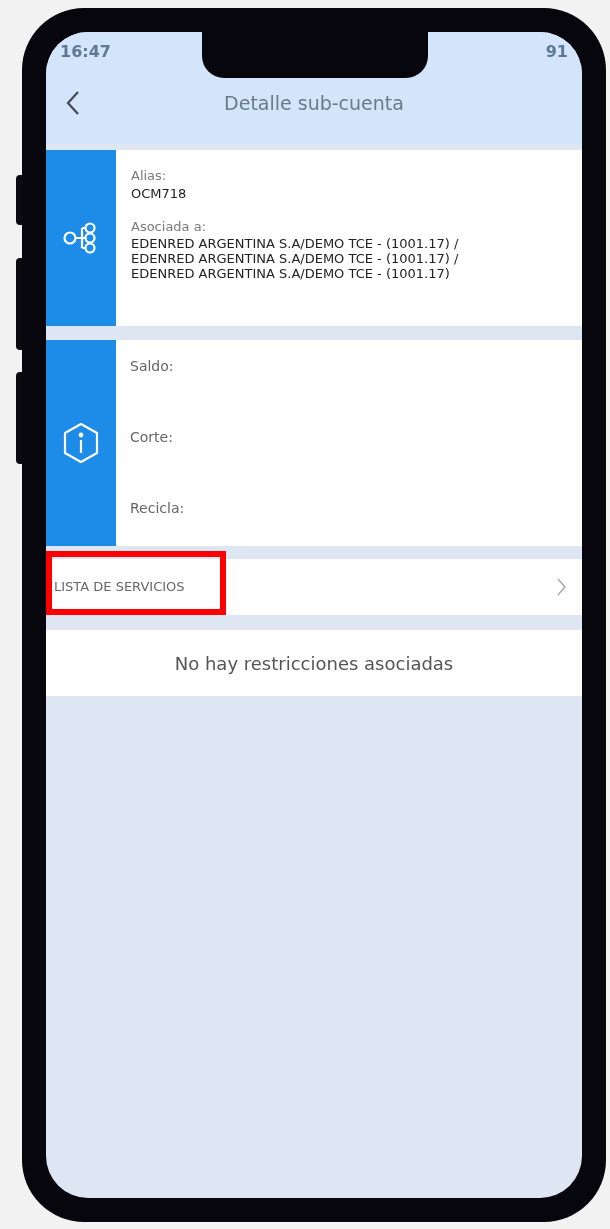 This screenshot has width=610, height=1229. What do you see at coordinates (295, 258) in the screenshot?
I see `field-value: EDENRED ARGENTINA S.A/DEMO TCE - (1001.17) / EDENRED ARGENTINA S.A/DEMO TCE - (1001.17) / EDENRED ARGENTINA S.A/DEMO TCE - (1001.17)` at bounding box center [295, 258].